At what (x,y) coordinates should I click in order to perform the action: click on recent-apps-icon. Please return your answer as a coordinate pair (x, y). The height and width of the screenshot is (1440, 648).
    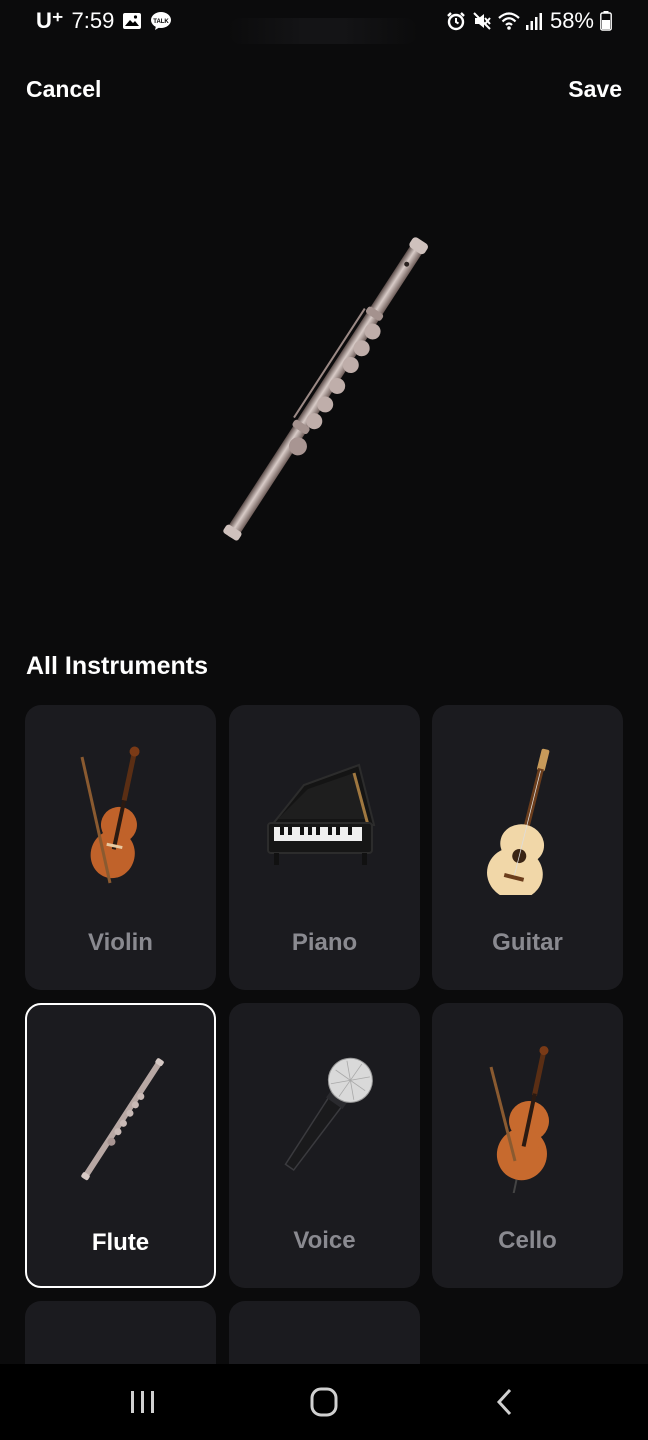
    Looking at the image, I should click on (143, 1402).